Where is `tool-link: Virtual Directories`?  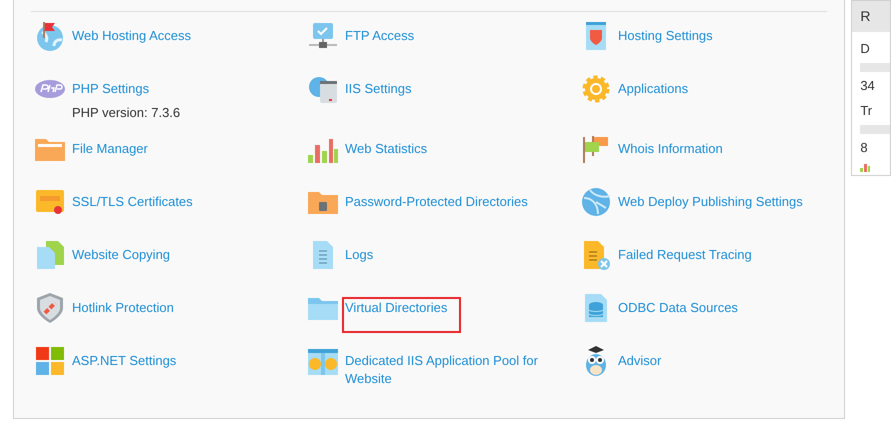
tool-link: Virtual Directories is located at coordinates (402, 315).